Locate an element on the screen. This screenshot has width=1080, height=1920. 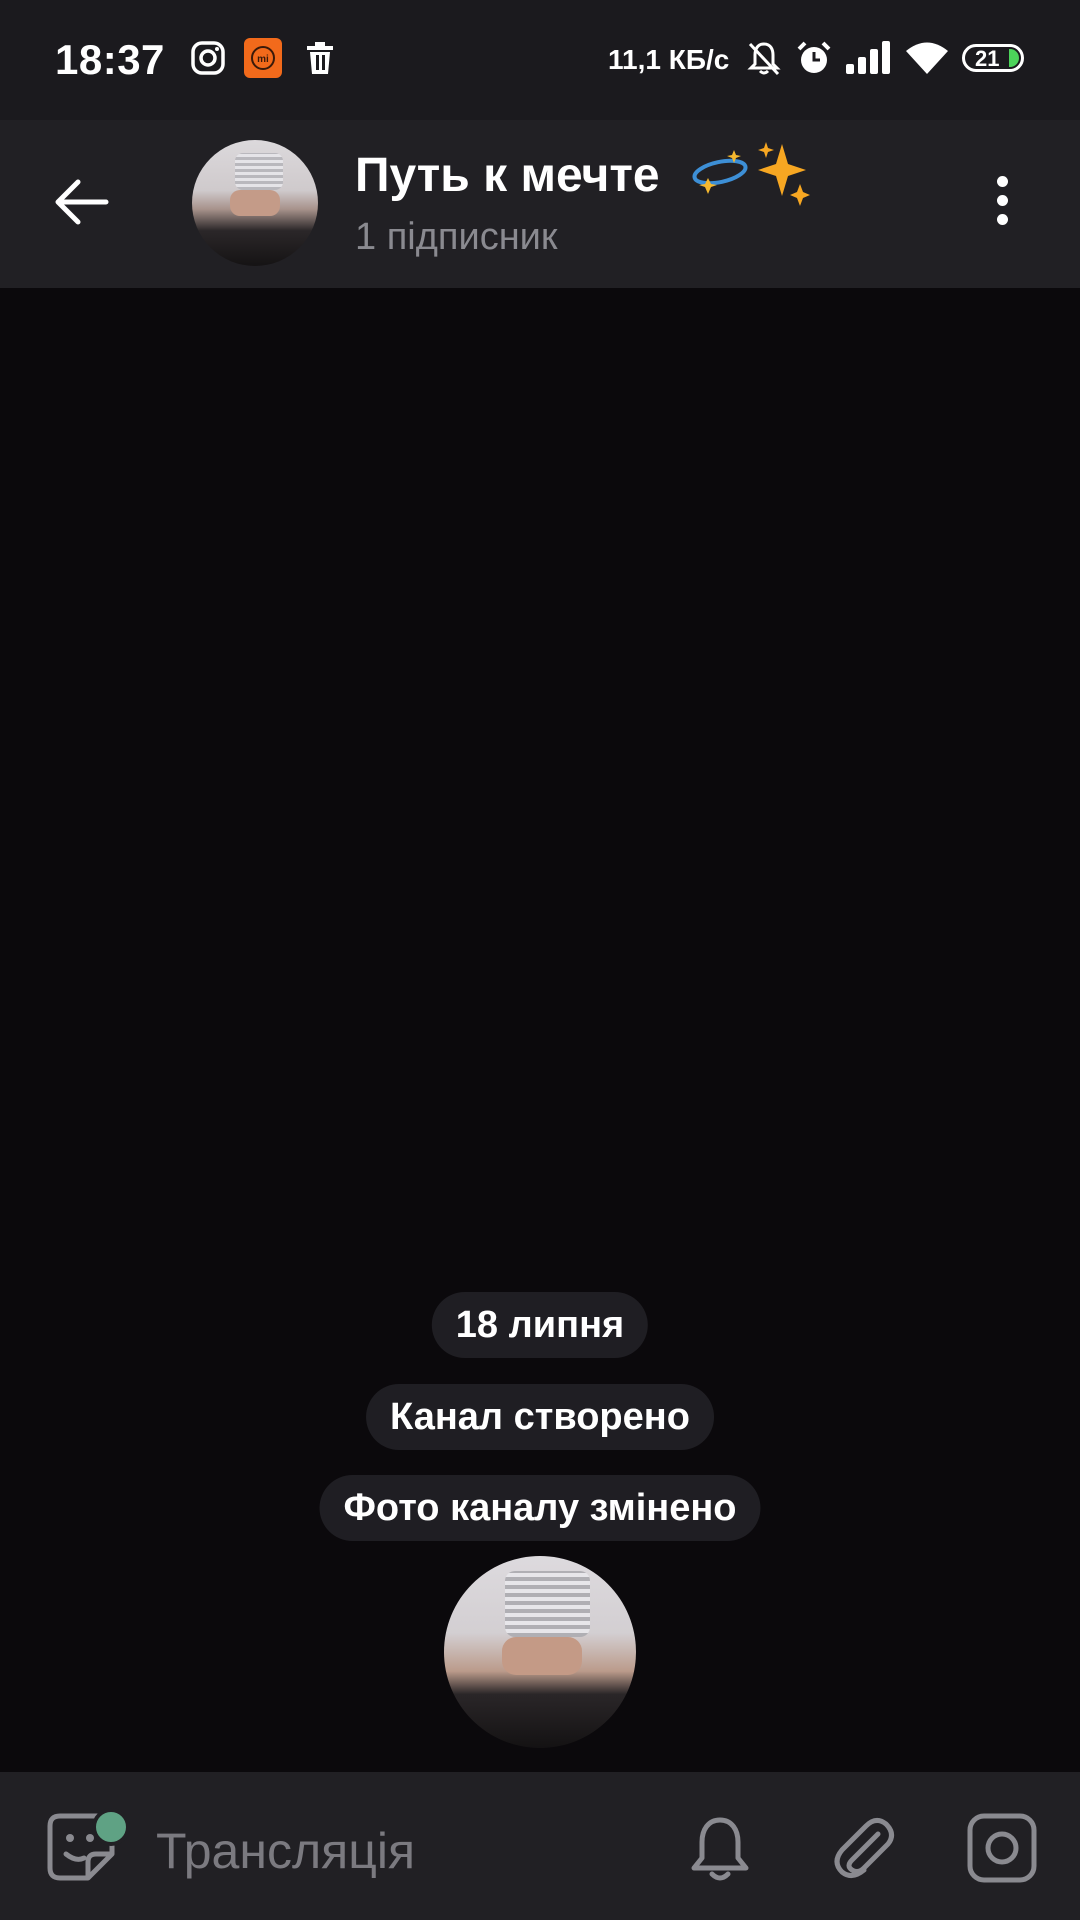
status-bar: 18:37 mi 11,1 КБ/с 21 is located at coordinates (540, 60).